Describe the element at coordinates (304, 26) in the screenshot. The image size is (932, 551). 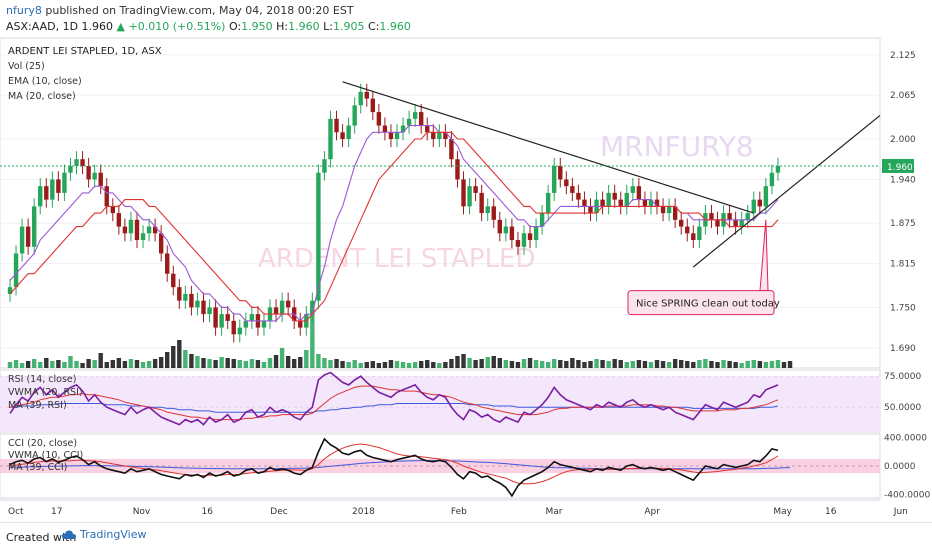
I see `high-value: 1.960` at that location.